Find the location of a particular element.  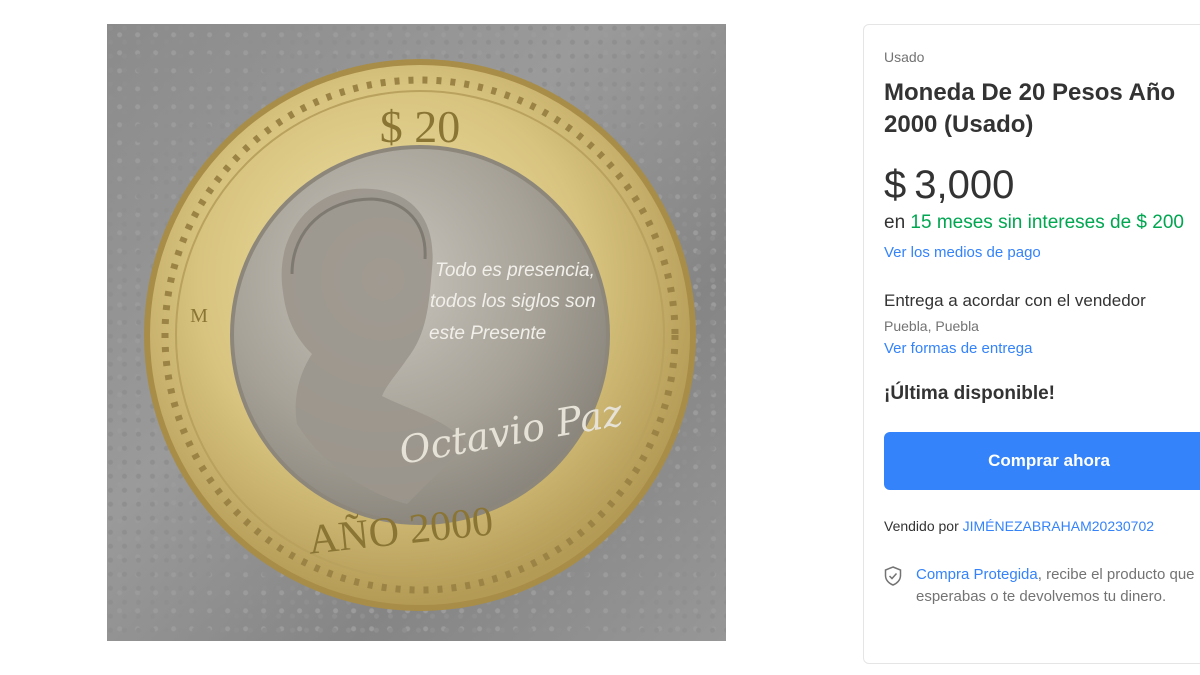

coin-denomination: $ 20 is located at coordinates (420, 126).